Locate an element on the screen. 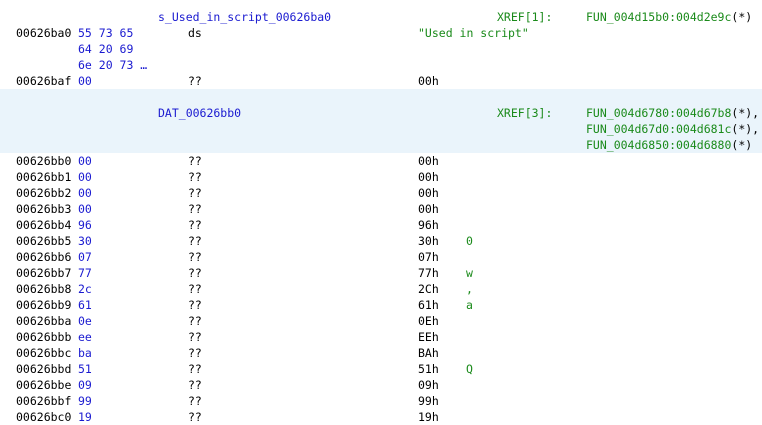 Image resolution: width=762 pixels, height=425 pixels. address: 00626bb8 is located at coordinates (44, 289).